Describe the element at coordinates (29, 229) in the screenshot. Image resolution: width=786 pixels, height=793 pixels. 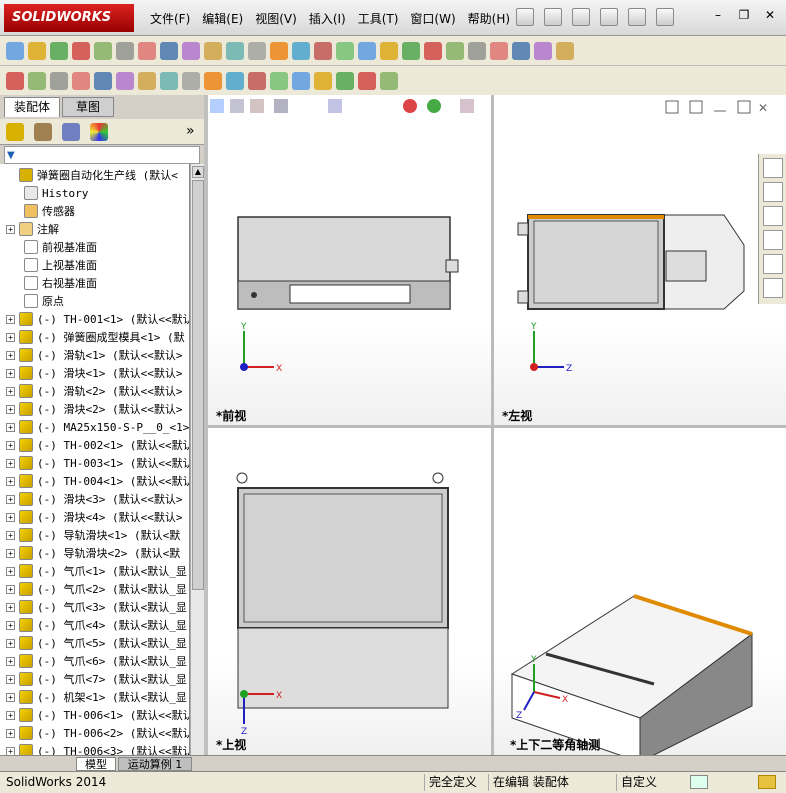
I see `tree-item: + 注解` at that location.